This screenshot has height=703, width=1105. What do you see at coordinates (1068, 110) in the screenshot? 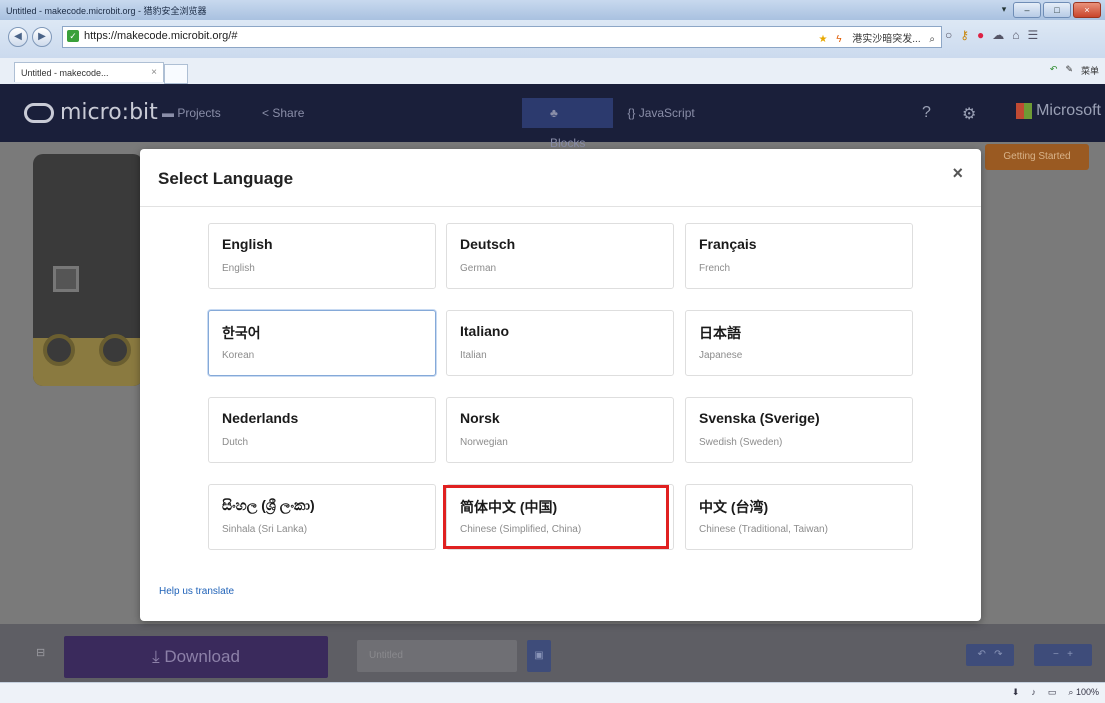
I see `microsoft-label: Microsoft` at bounding box center [1068, 110].